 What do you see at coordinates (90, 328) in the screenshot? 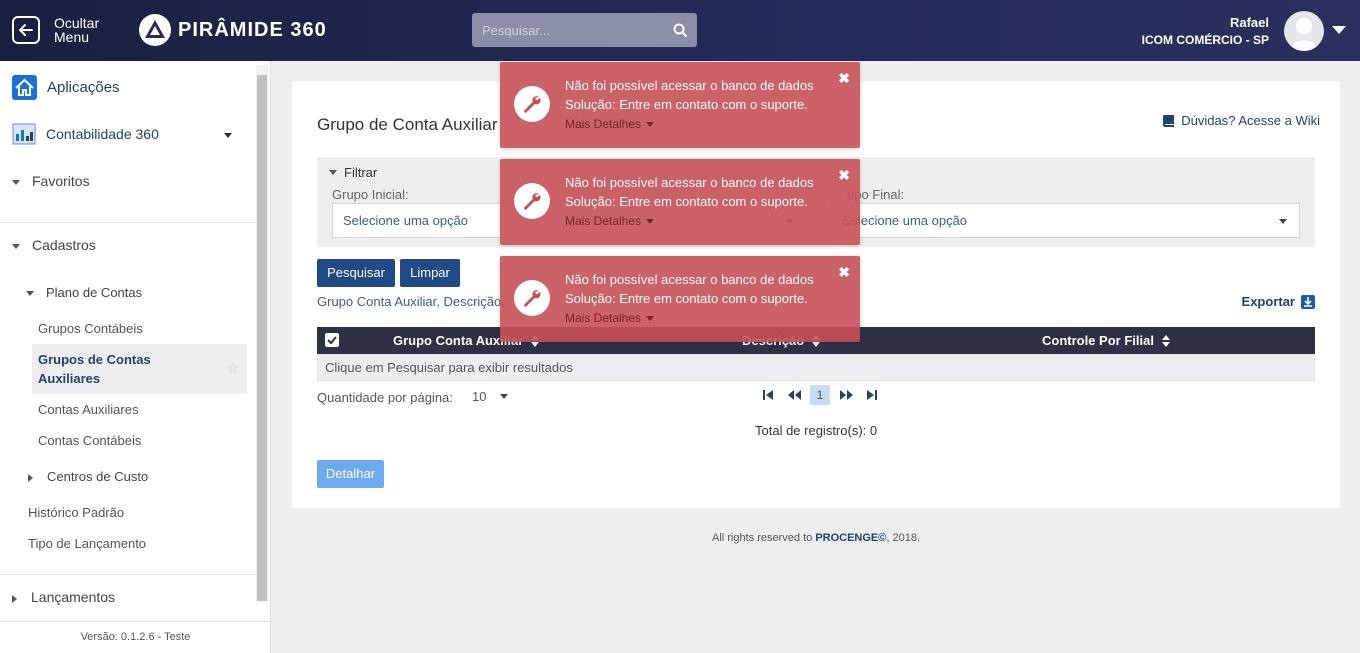
I see `sidebar-item-grupos-contabeis: Grupos Contábeis` at bounding box center [90, 328].